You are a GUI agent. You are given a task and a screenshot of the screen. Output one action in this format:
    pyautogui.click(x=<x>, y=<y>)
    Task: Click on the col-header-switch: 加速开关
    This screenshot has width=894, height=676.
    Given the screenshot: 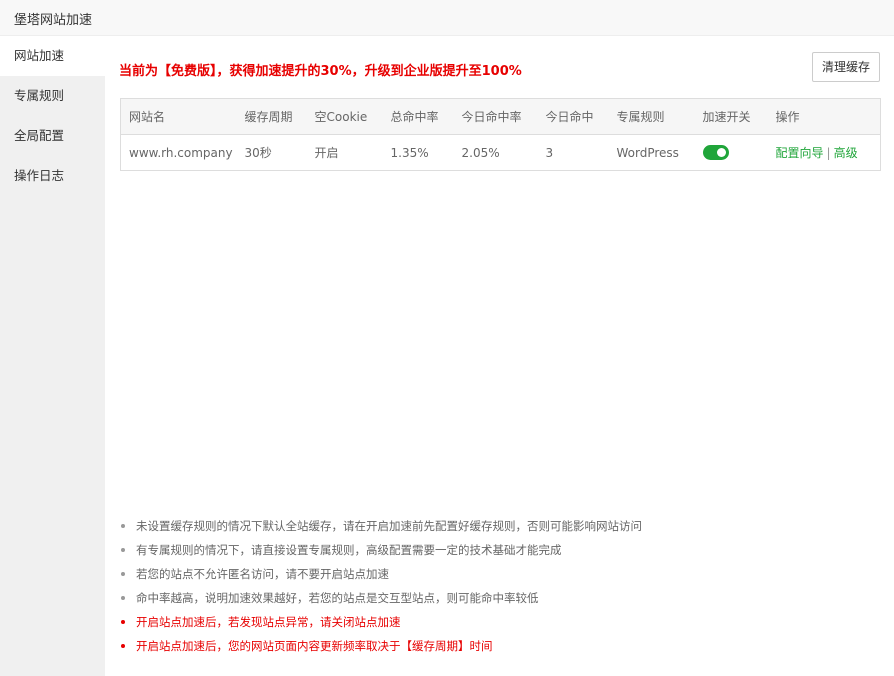 What is the action you would take?
    pyautogui.click(x=731, y=116)
    